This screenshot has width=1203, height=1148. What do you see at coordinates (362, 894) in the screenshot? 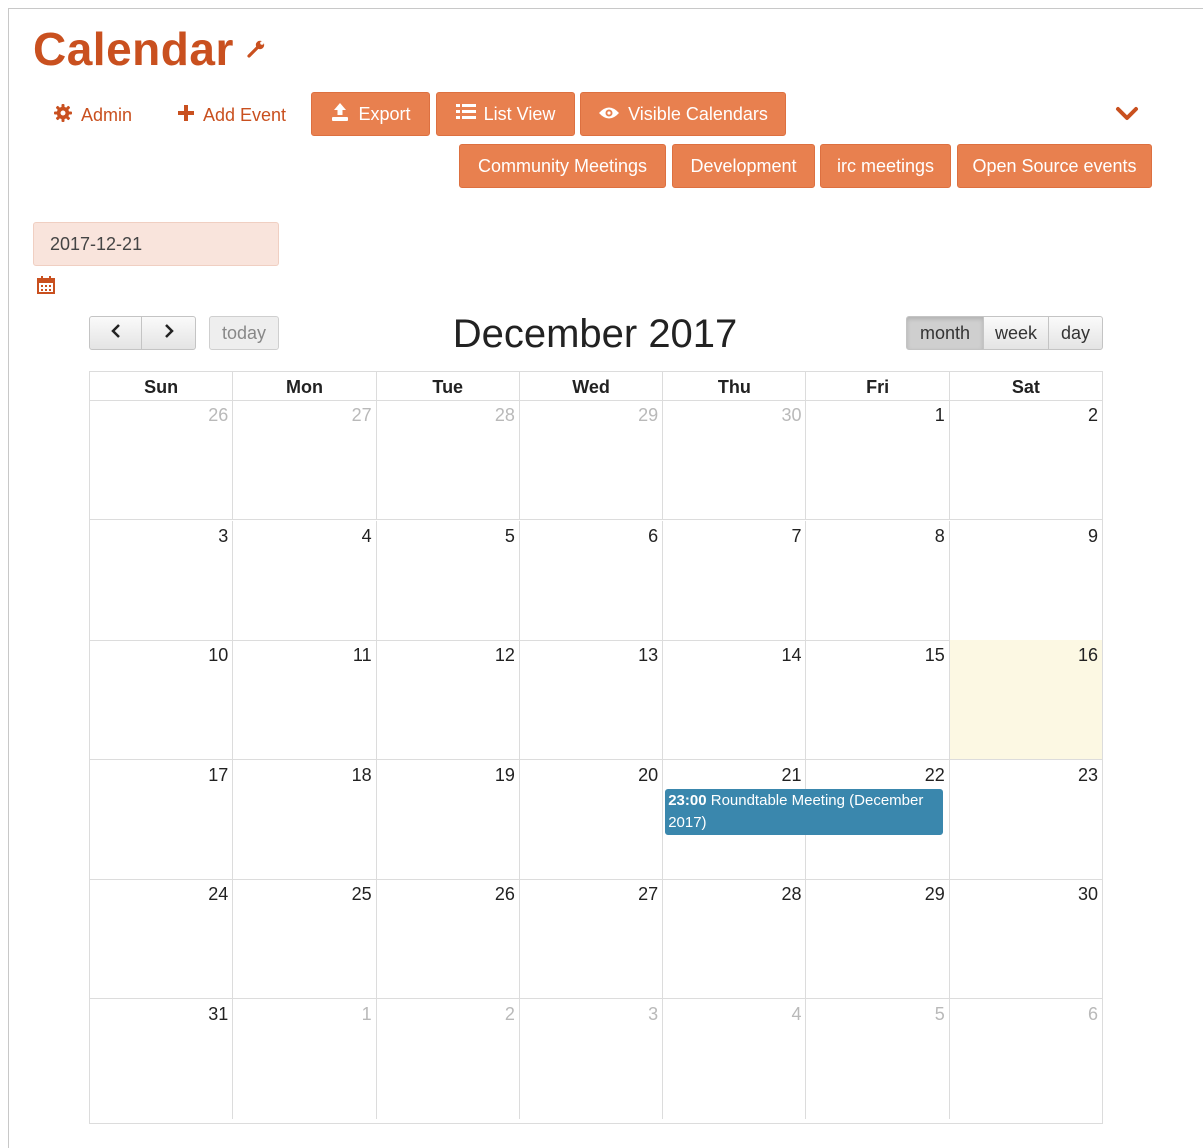
I see `day-number: 25` at bounding box center [362, 894].